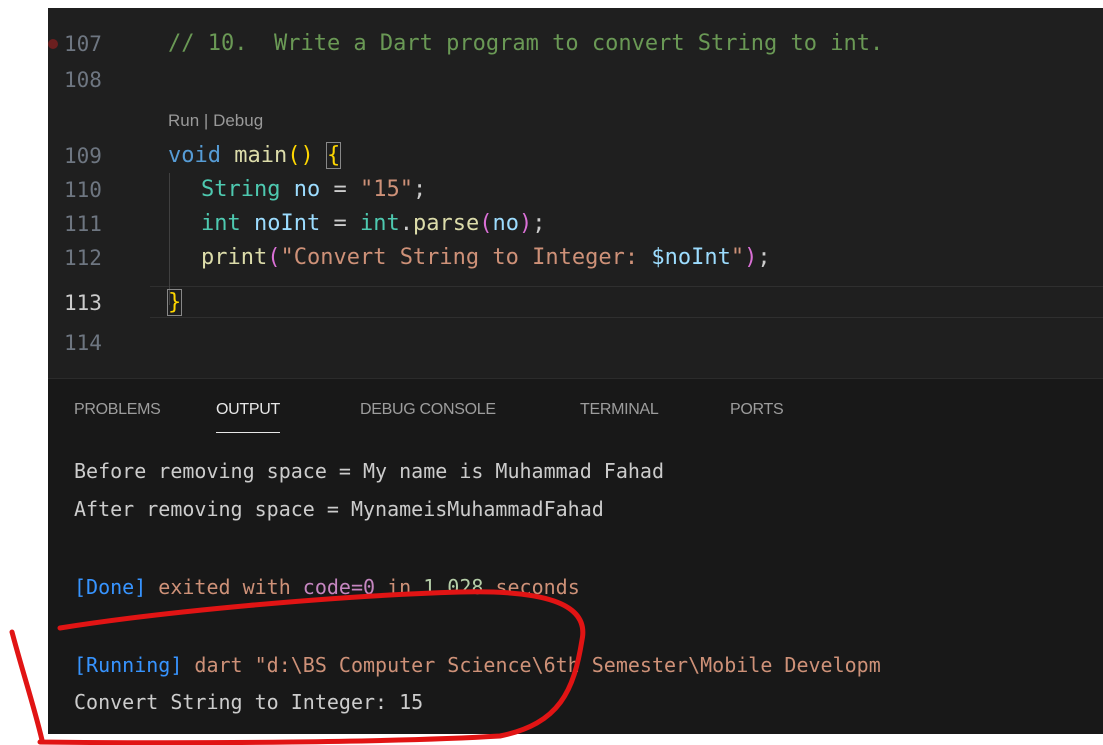  Describe the element at coordinates (83, 44) in the screenshot. I see `line-number: 107` at that location.